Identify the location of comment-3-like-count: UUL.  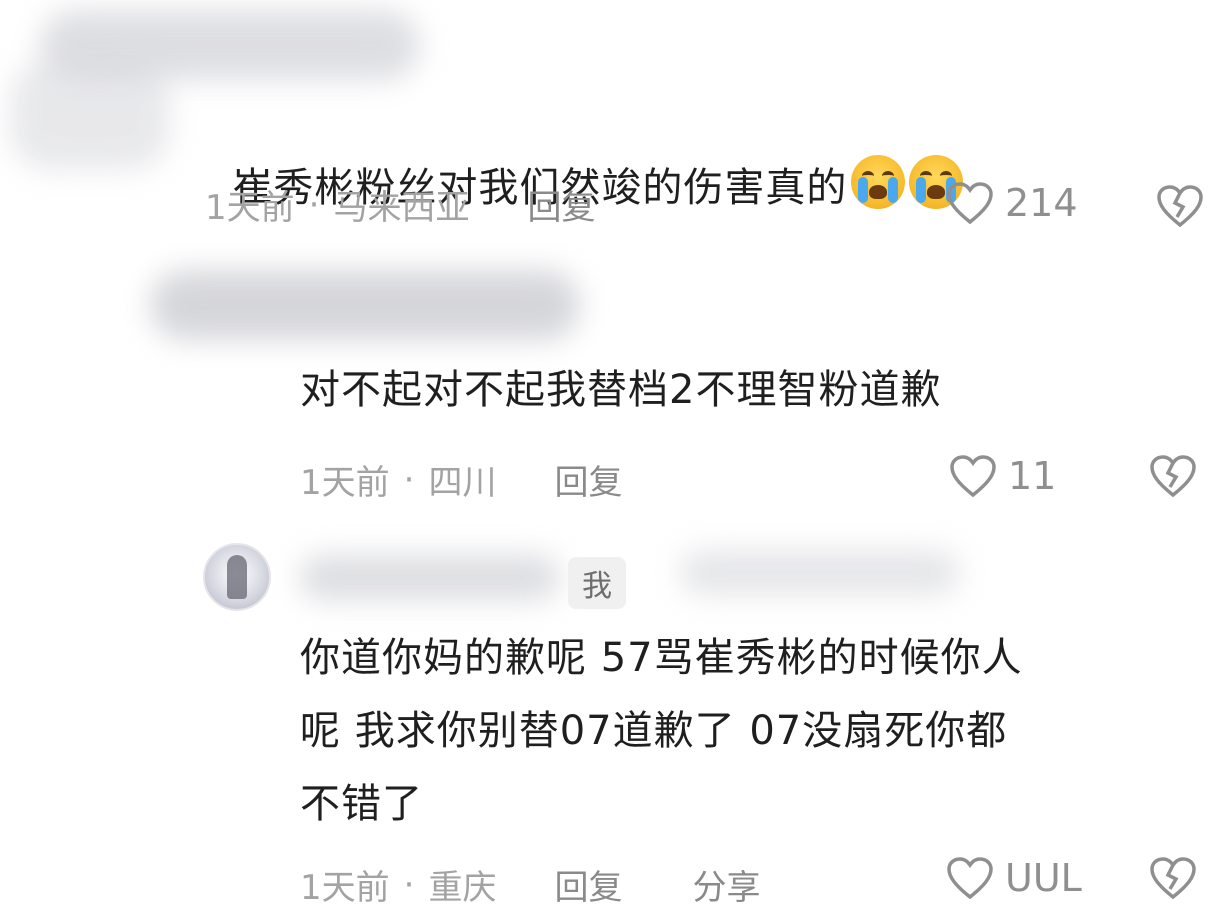
(1043, 878).